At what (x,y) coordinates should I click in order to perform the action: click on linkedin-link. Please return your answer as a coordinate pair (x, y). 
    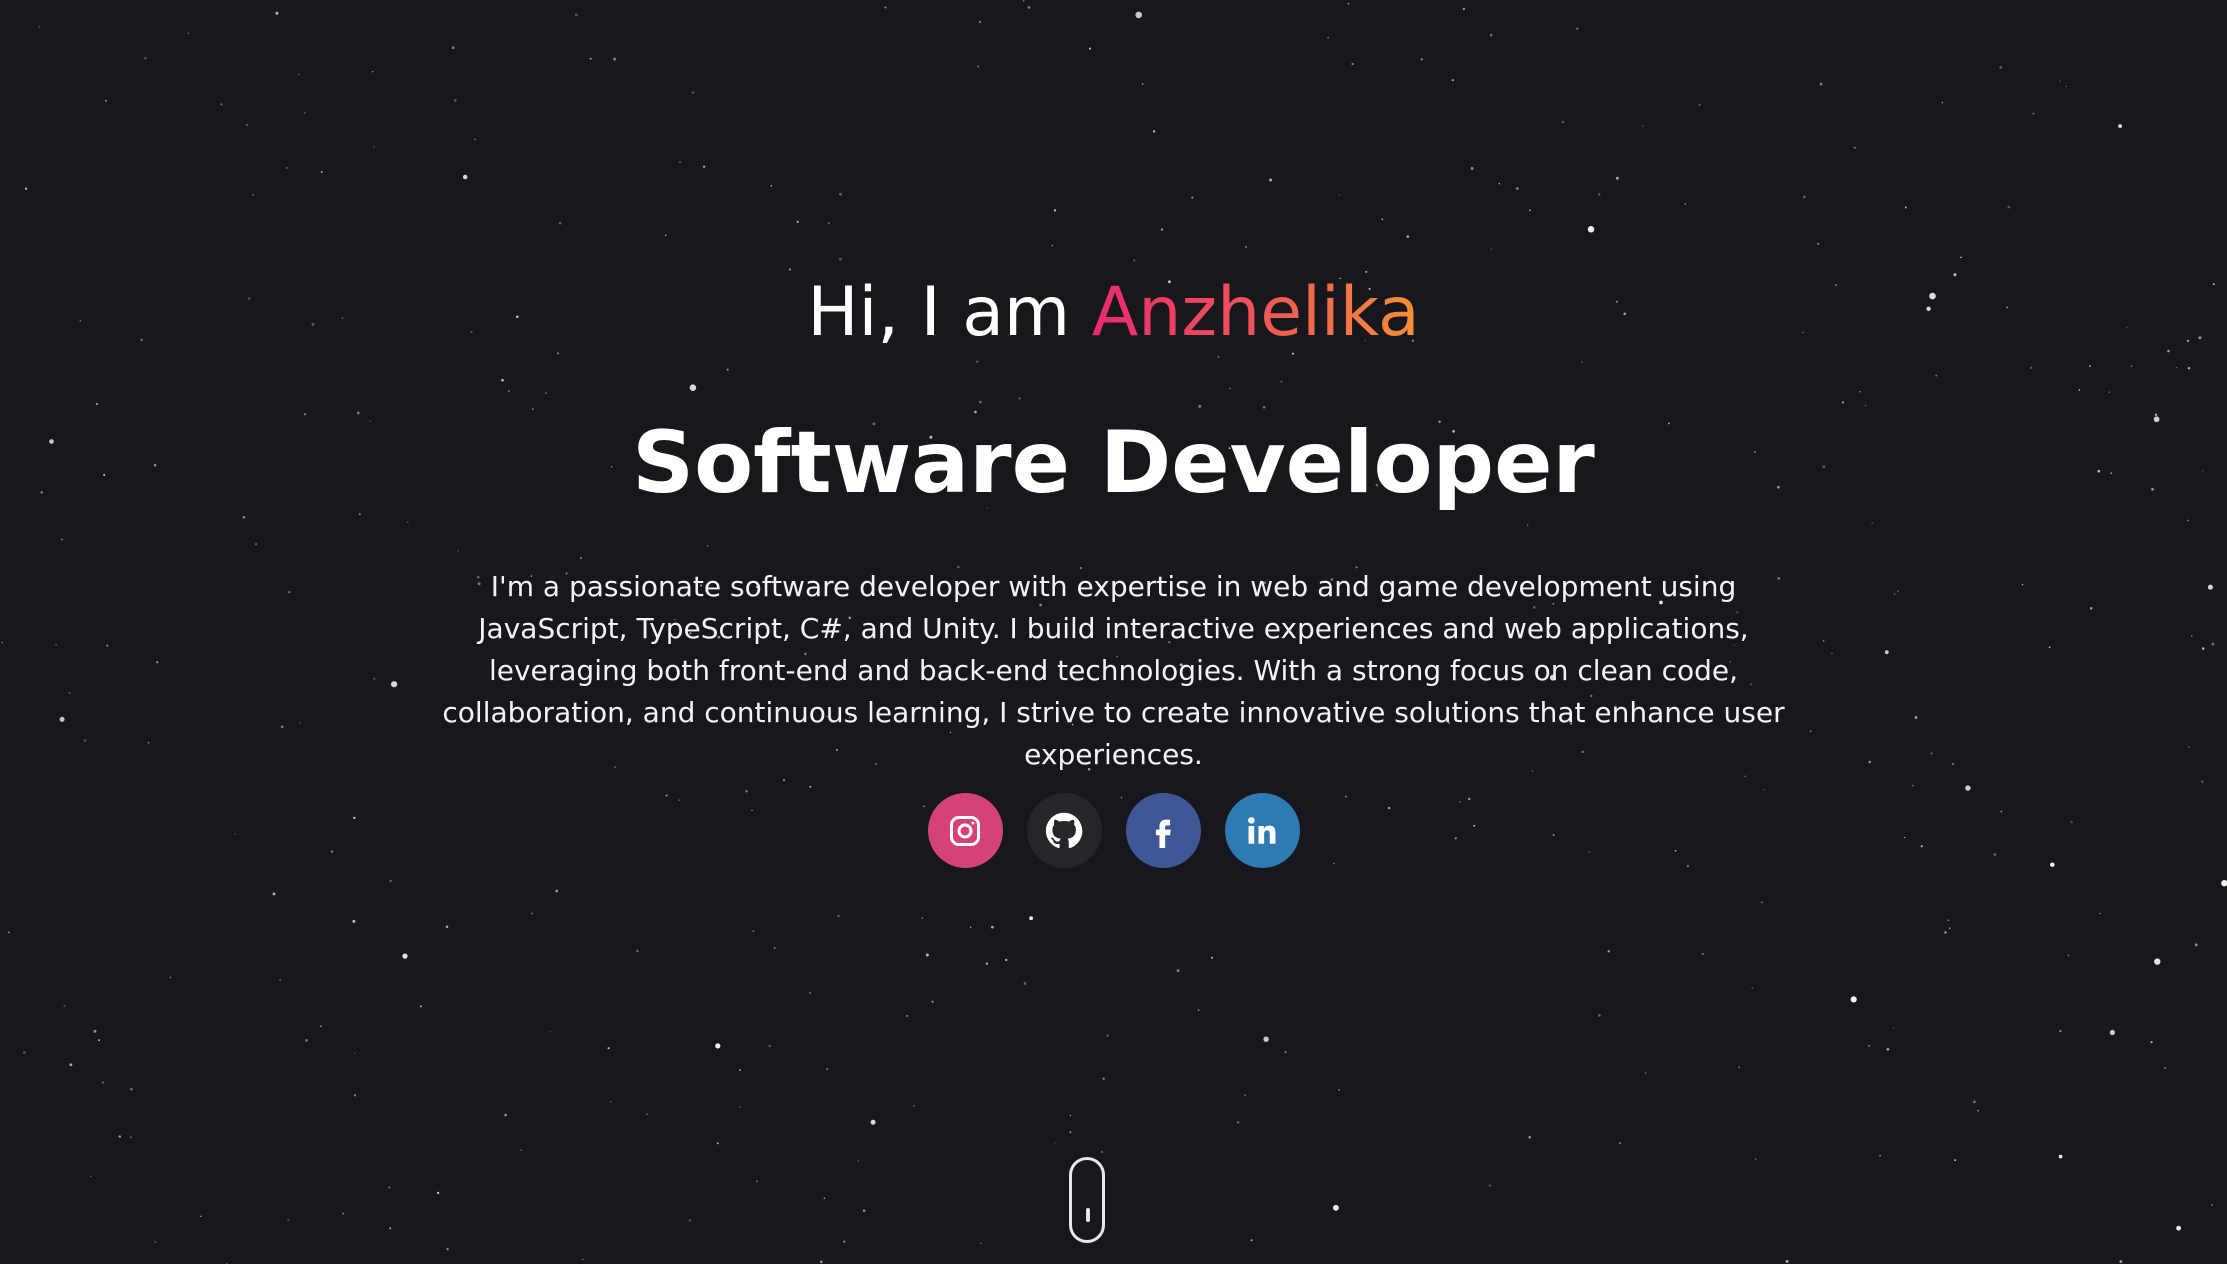
    Looking at the image, I should click on (1262, 830).